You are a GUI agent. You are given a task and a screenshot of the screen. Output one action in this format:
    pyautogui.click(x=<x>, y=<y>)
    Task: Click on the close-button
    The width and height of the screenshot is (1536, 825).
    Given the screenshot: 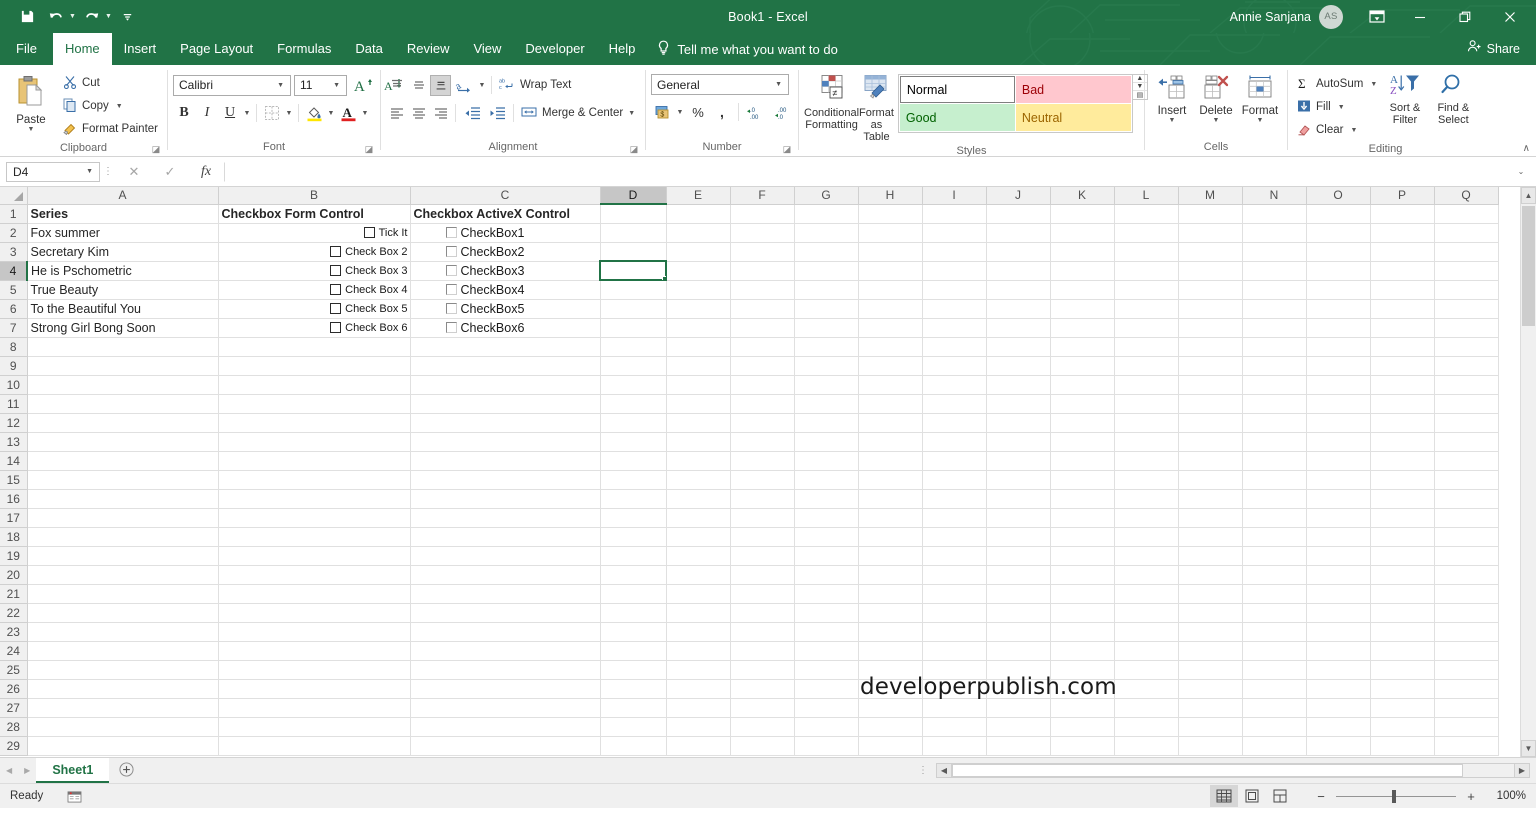 What is the action you would take?
    pyautogui.click(x=1509, y=17)
    